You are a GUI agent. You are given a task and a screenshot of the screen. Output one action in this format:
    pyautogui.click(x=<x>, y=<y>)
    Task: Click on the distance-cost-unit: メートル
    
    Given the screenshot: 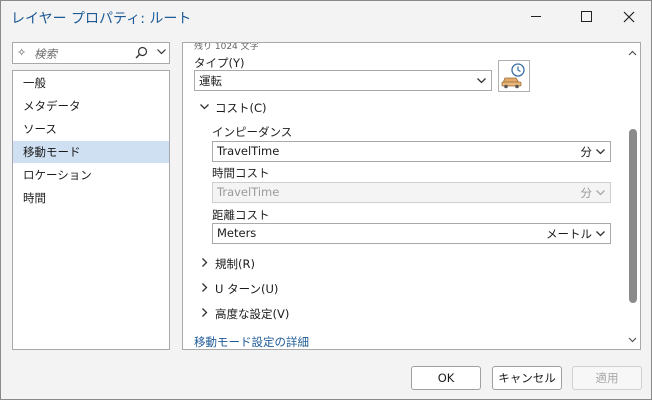 What is the action you would take?
    pyautogui.click(x=569, y=234)
    